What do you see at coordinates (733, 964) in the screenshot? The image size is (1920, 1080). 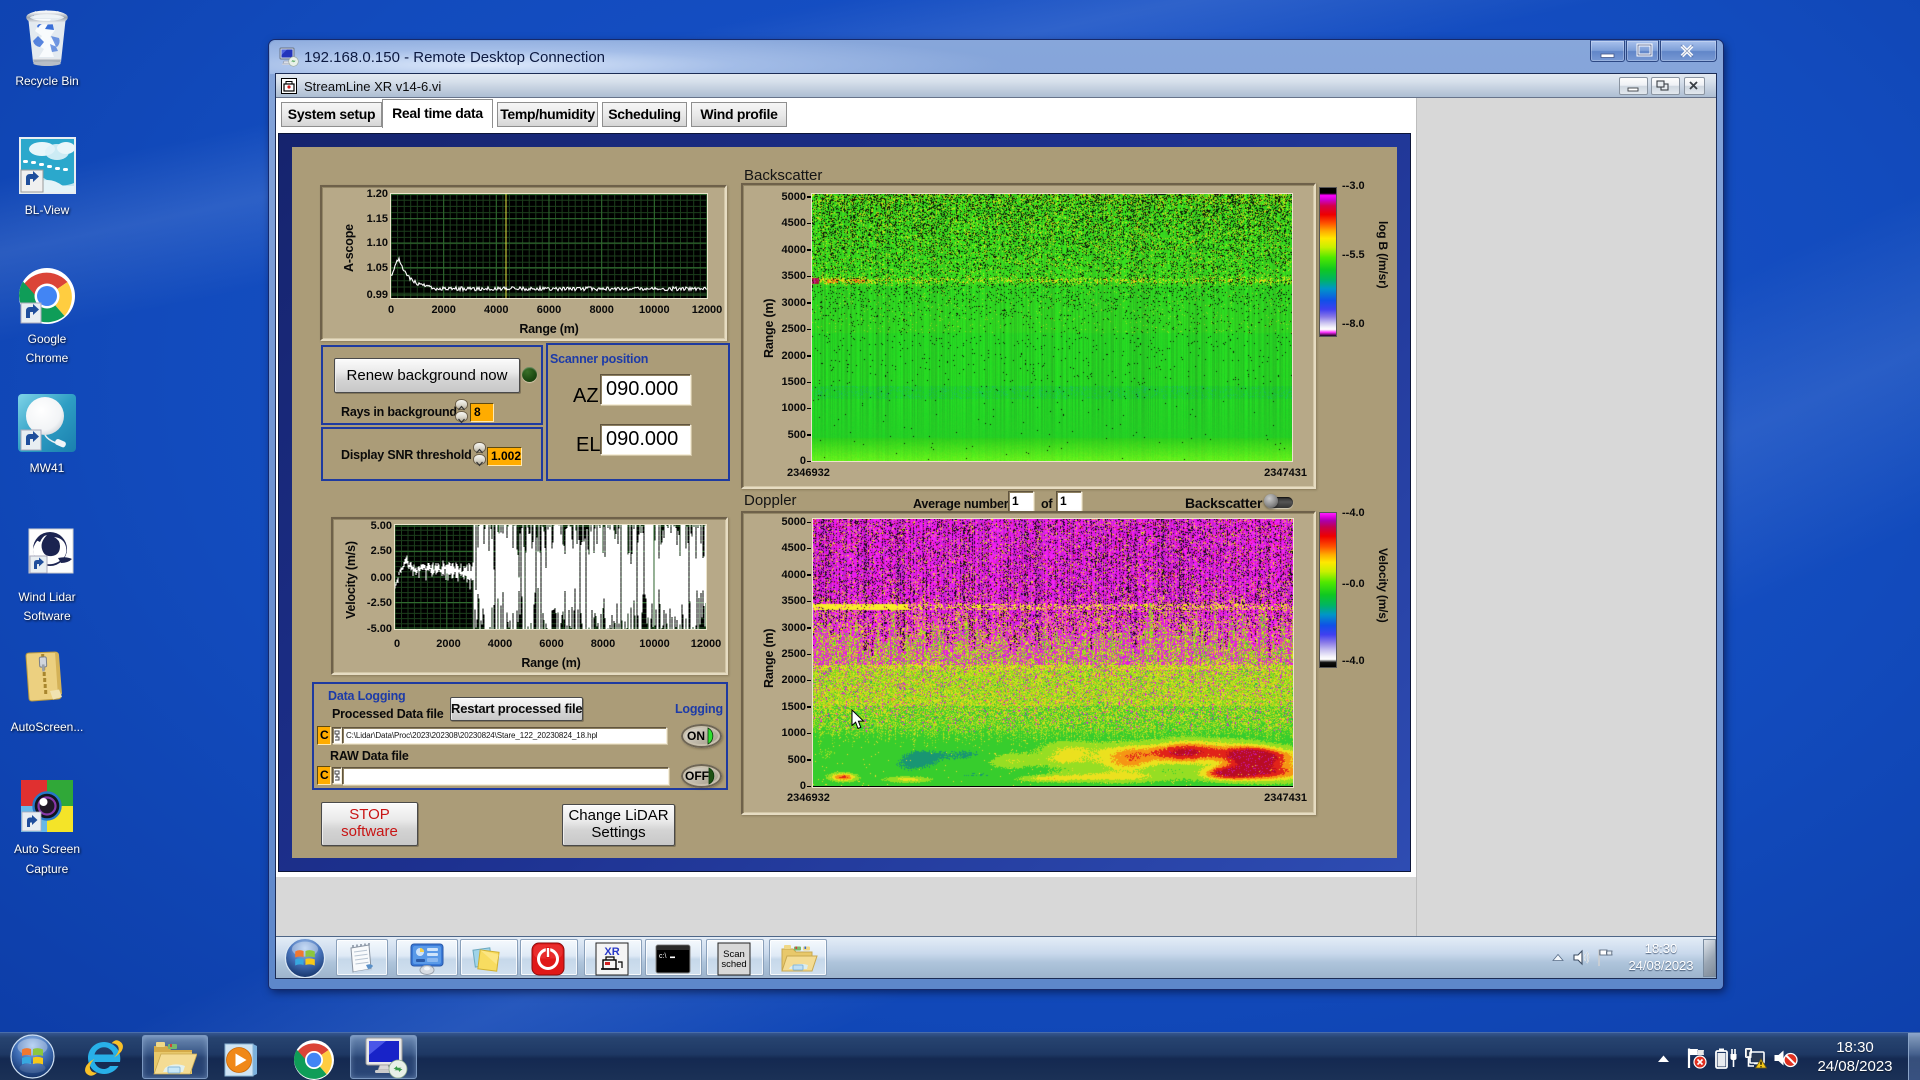 I see `svg-text: sched` at bounding box center [733, 964].